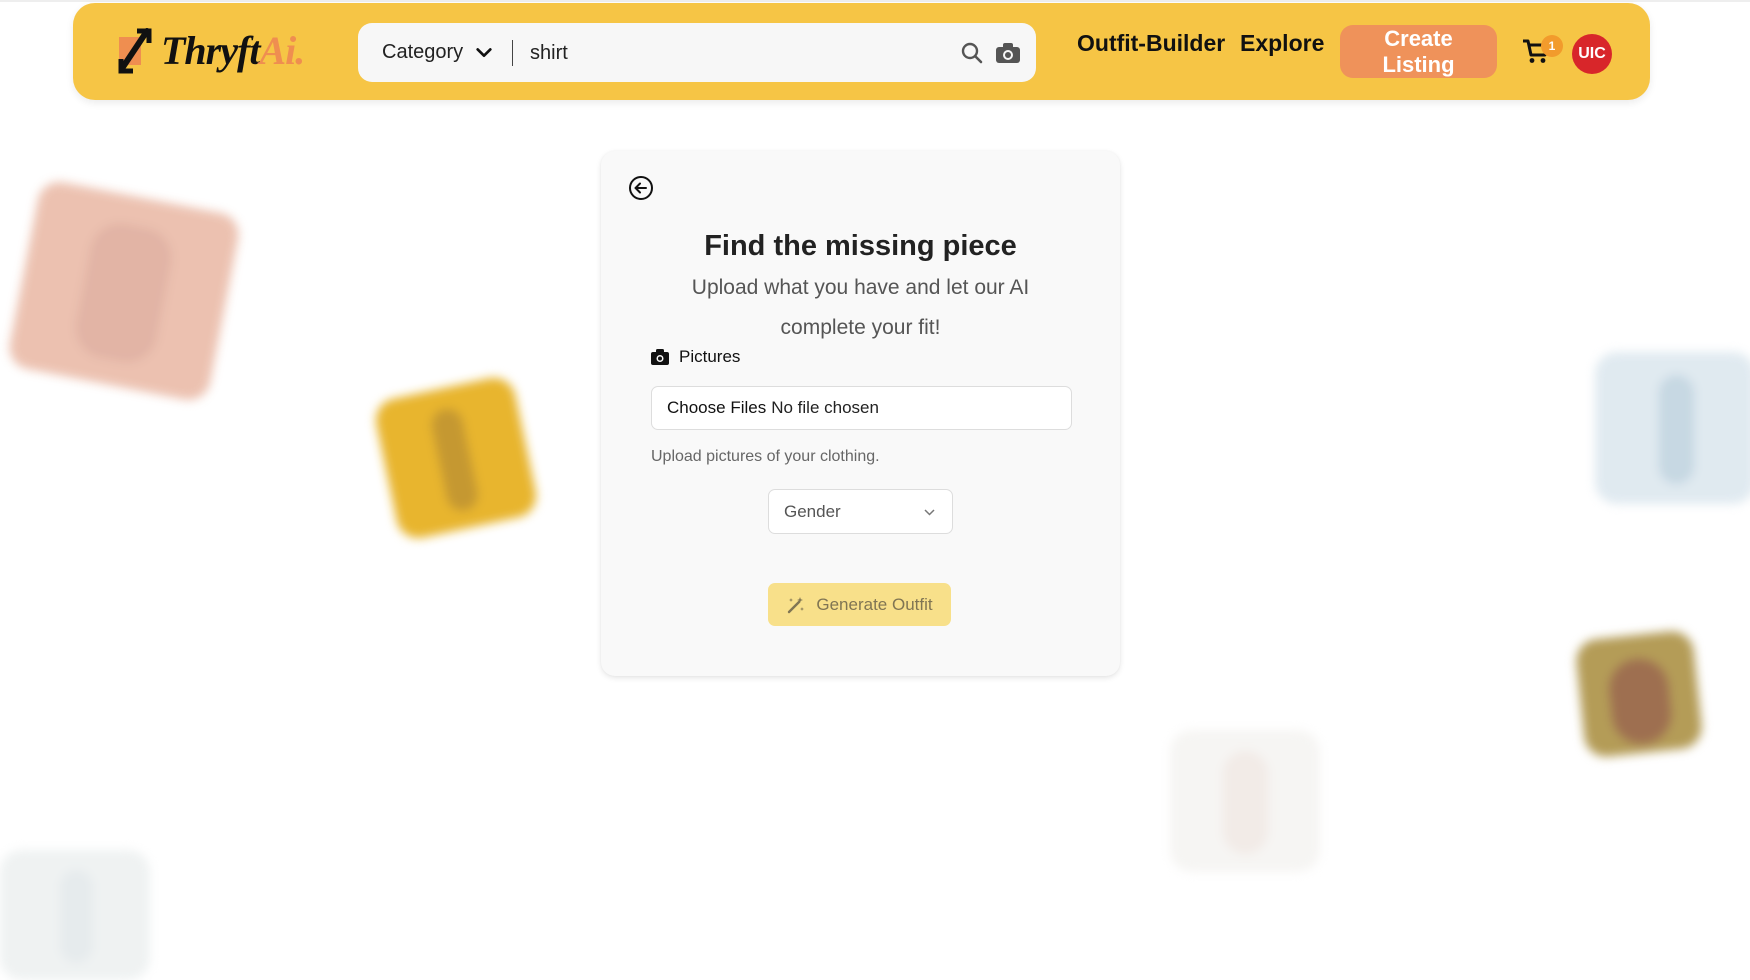  I want to click on upload-helper-text: Upload pictures of your clothing., so click(765, 456).